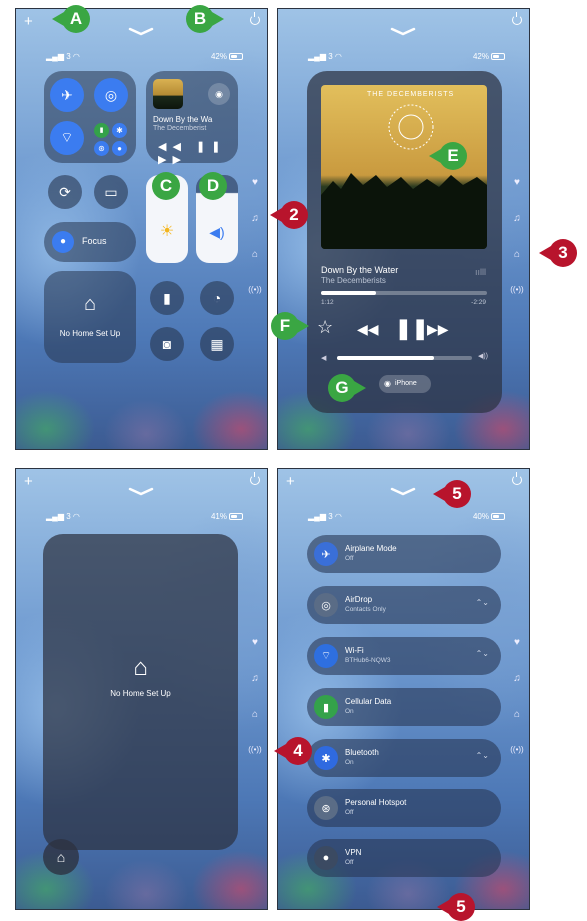 This screenshot has height=921, width=587. I want to click on callout-5-top: 5, so click(452, 494).